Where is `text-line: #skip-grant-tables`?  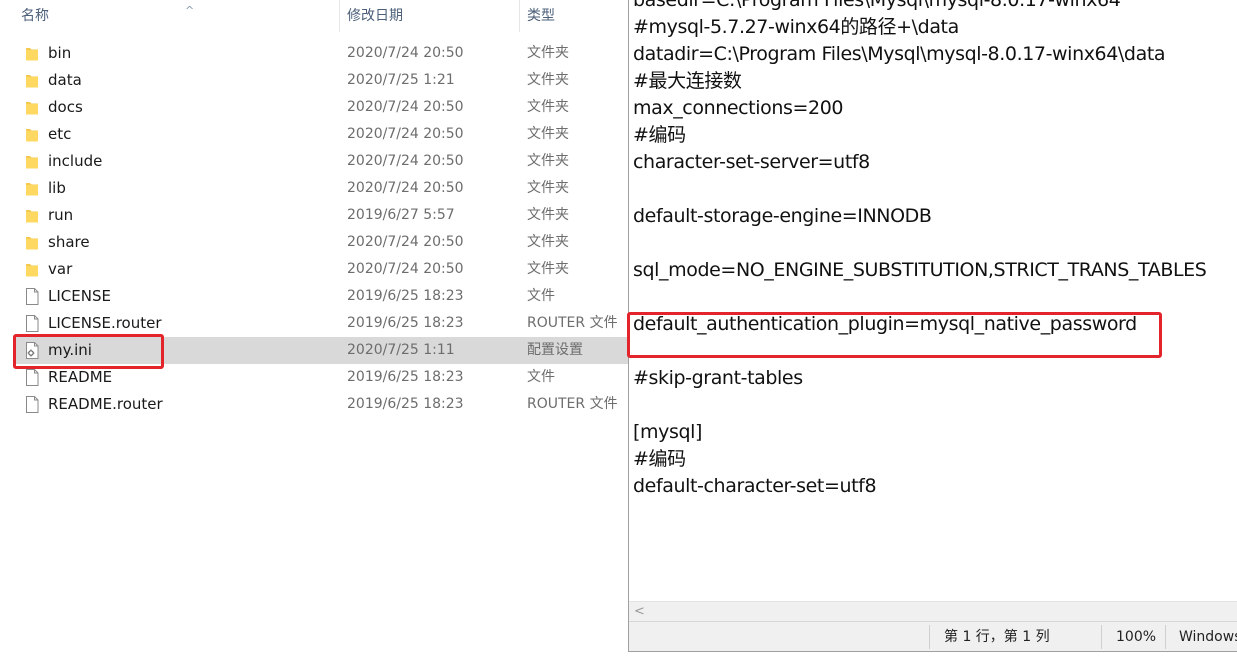
text-line: #skip-grant-tables is located at coordinates (718, 378).